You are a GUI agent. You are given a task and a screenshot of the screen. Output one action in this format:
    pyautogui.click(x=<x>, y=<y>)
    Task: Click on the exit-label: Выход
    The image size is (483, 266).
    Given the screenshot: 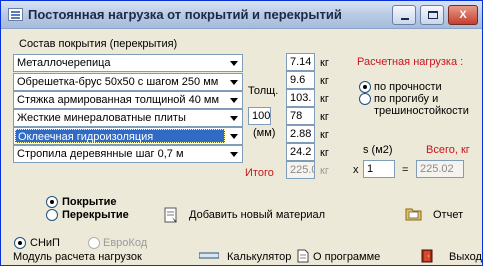 What is the action you would take?
    pyautogui.click(x=465, y=257)
    